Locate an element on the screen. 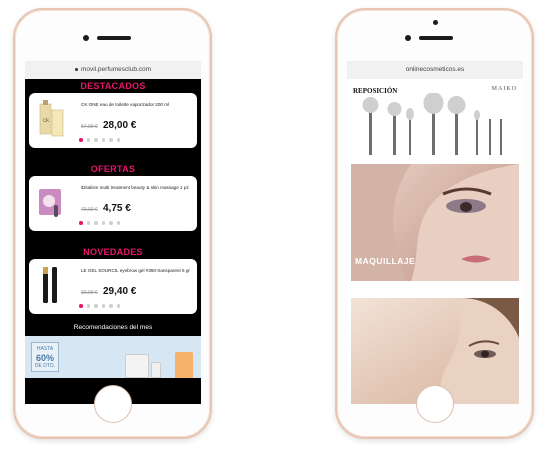 The image size is (543, 450). price: 28,00 € is located at coordinates (120, 125).